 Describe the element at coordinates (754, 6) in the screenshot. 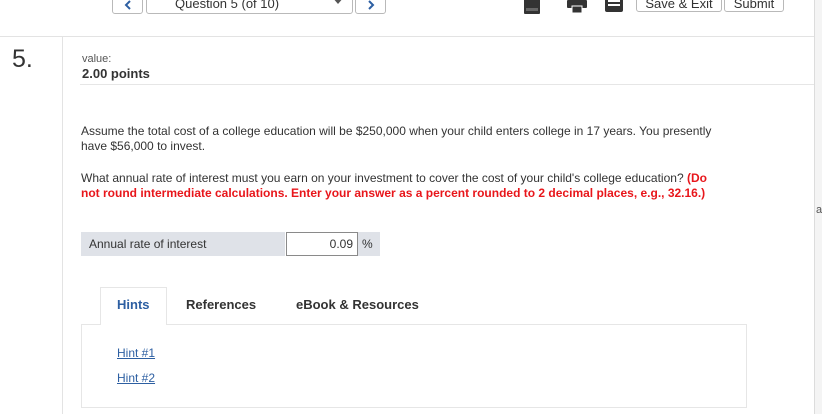

I see `submit-button: Submit` at that location.